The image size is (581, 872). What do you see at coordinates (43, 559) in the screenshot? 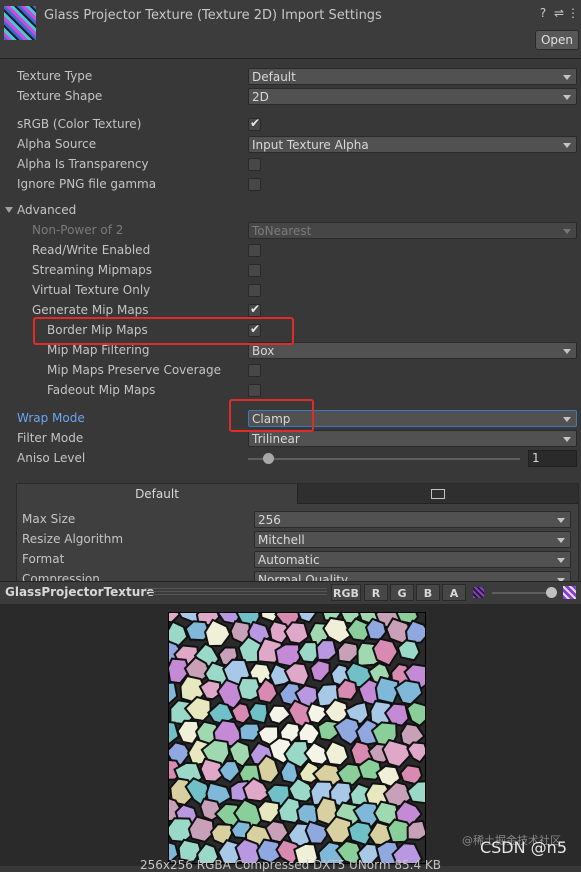
I see `format-label: Format` at bounding box center [43, 559].